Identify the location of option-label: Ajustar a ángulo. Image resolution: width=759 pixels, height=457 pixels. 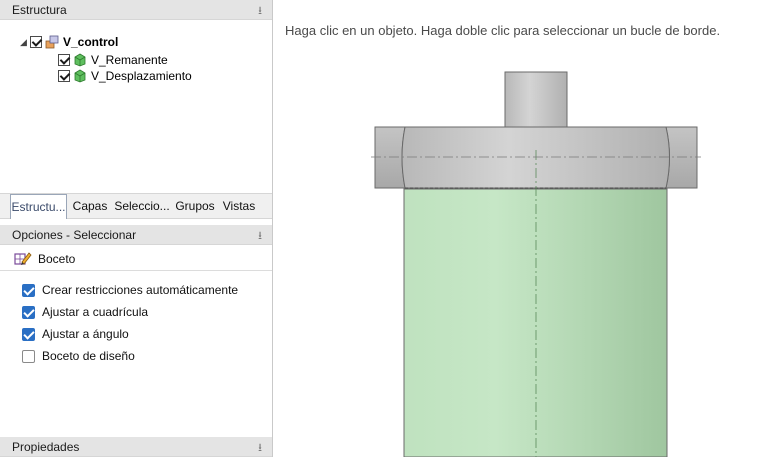
(85, 334).